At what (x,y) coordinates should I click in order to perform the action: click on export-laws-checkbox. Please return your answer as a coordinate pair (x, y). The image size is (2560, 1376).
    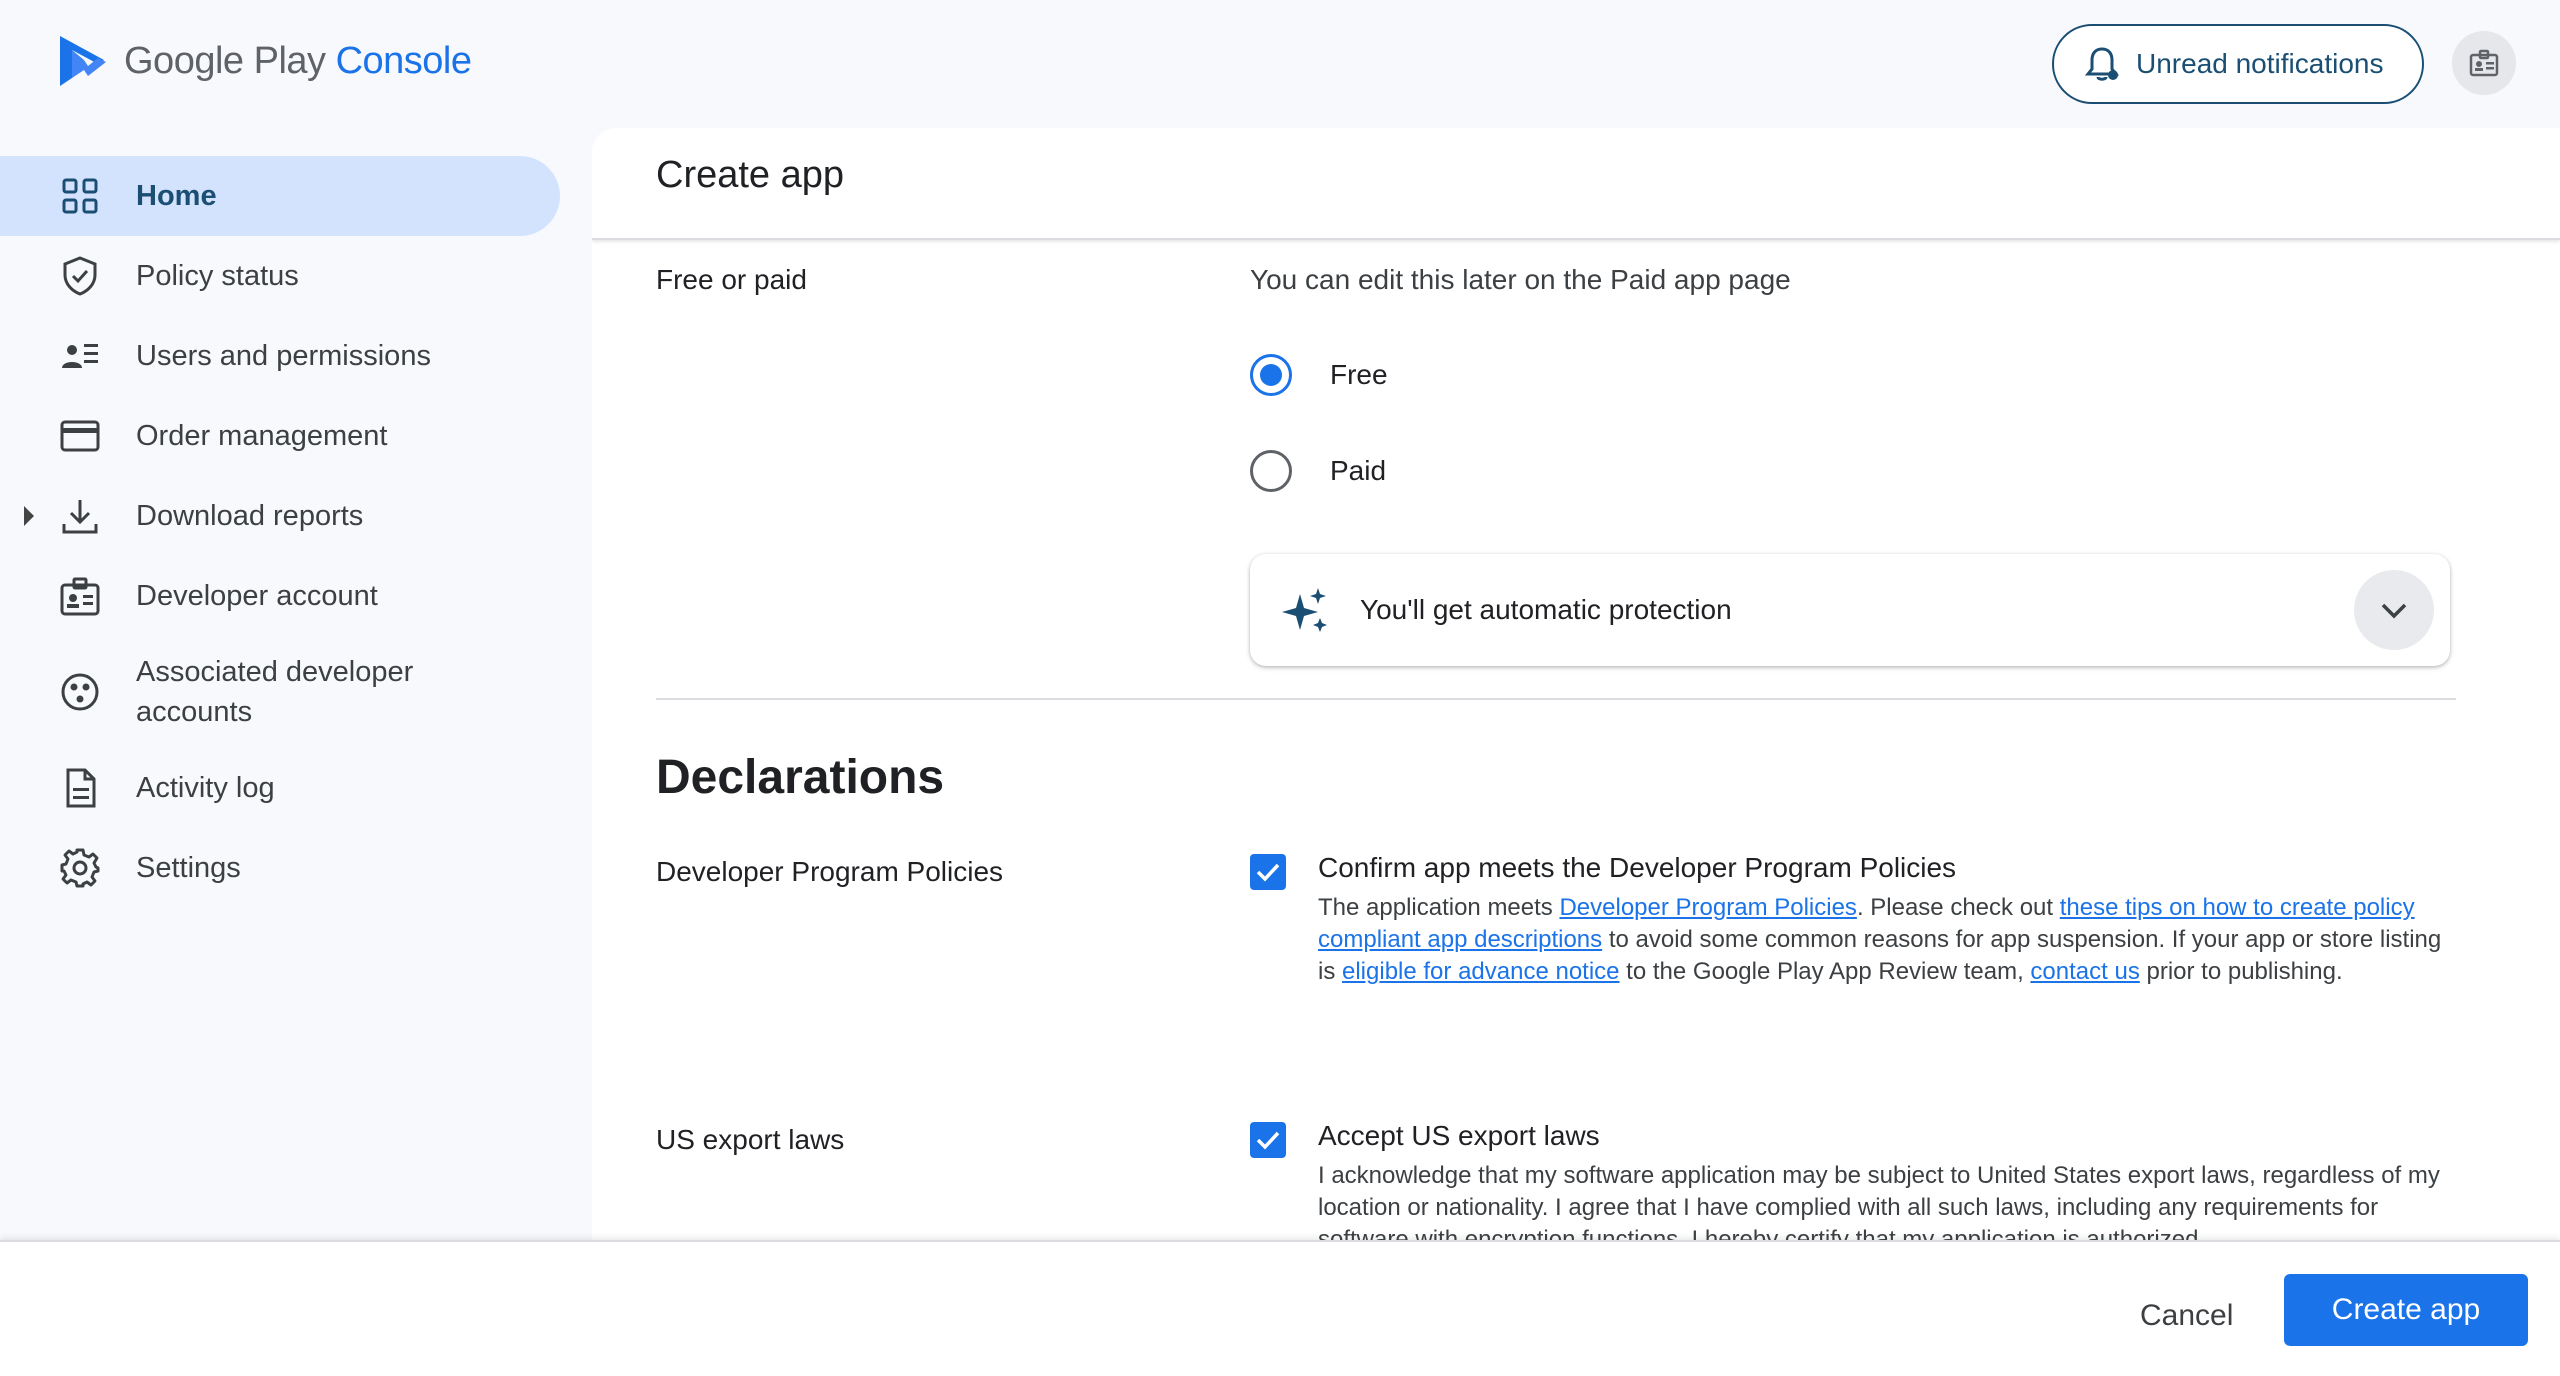
    Looking at the image, I should click on (1268, 1140).